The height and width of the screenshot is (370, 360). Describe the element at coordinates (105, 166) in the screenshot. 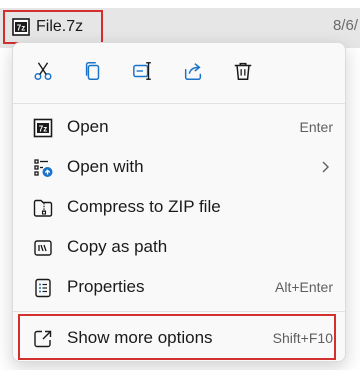

I see `menu-item-label: Open with` at that location.